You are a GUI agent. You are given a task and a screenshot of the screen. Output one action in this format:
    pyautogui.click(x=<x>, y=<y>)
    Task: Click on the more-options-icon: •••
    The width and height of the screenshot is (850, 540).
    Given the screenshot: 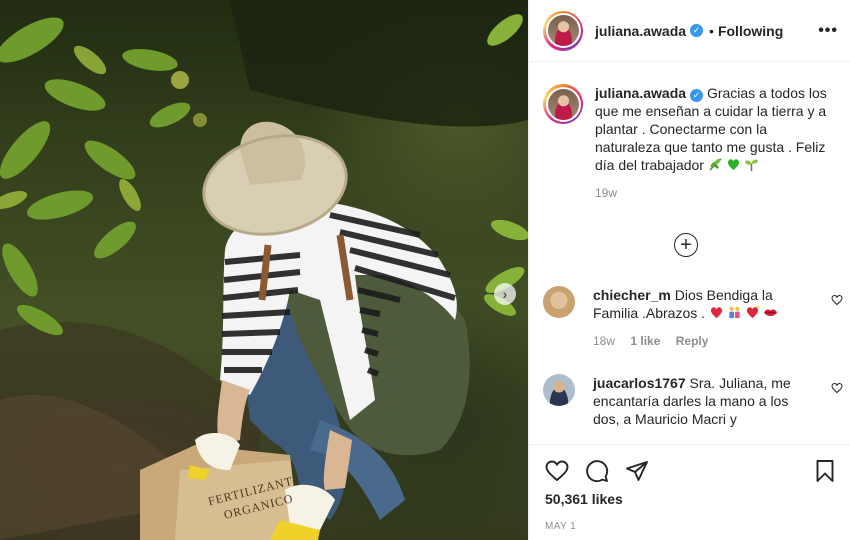 What is the action you would take?
    pyautogui.click(x=828, y=31)
    